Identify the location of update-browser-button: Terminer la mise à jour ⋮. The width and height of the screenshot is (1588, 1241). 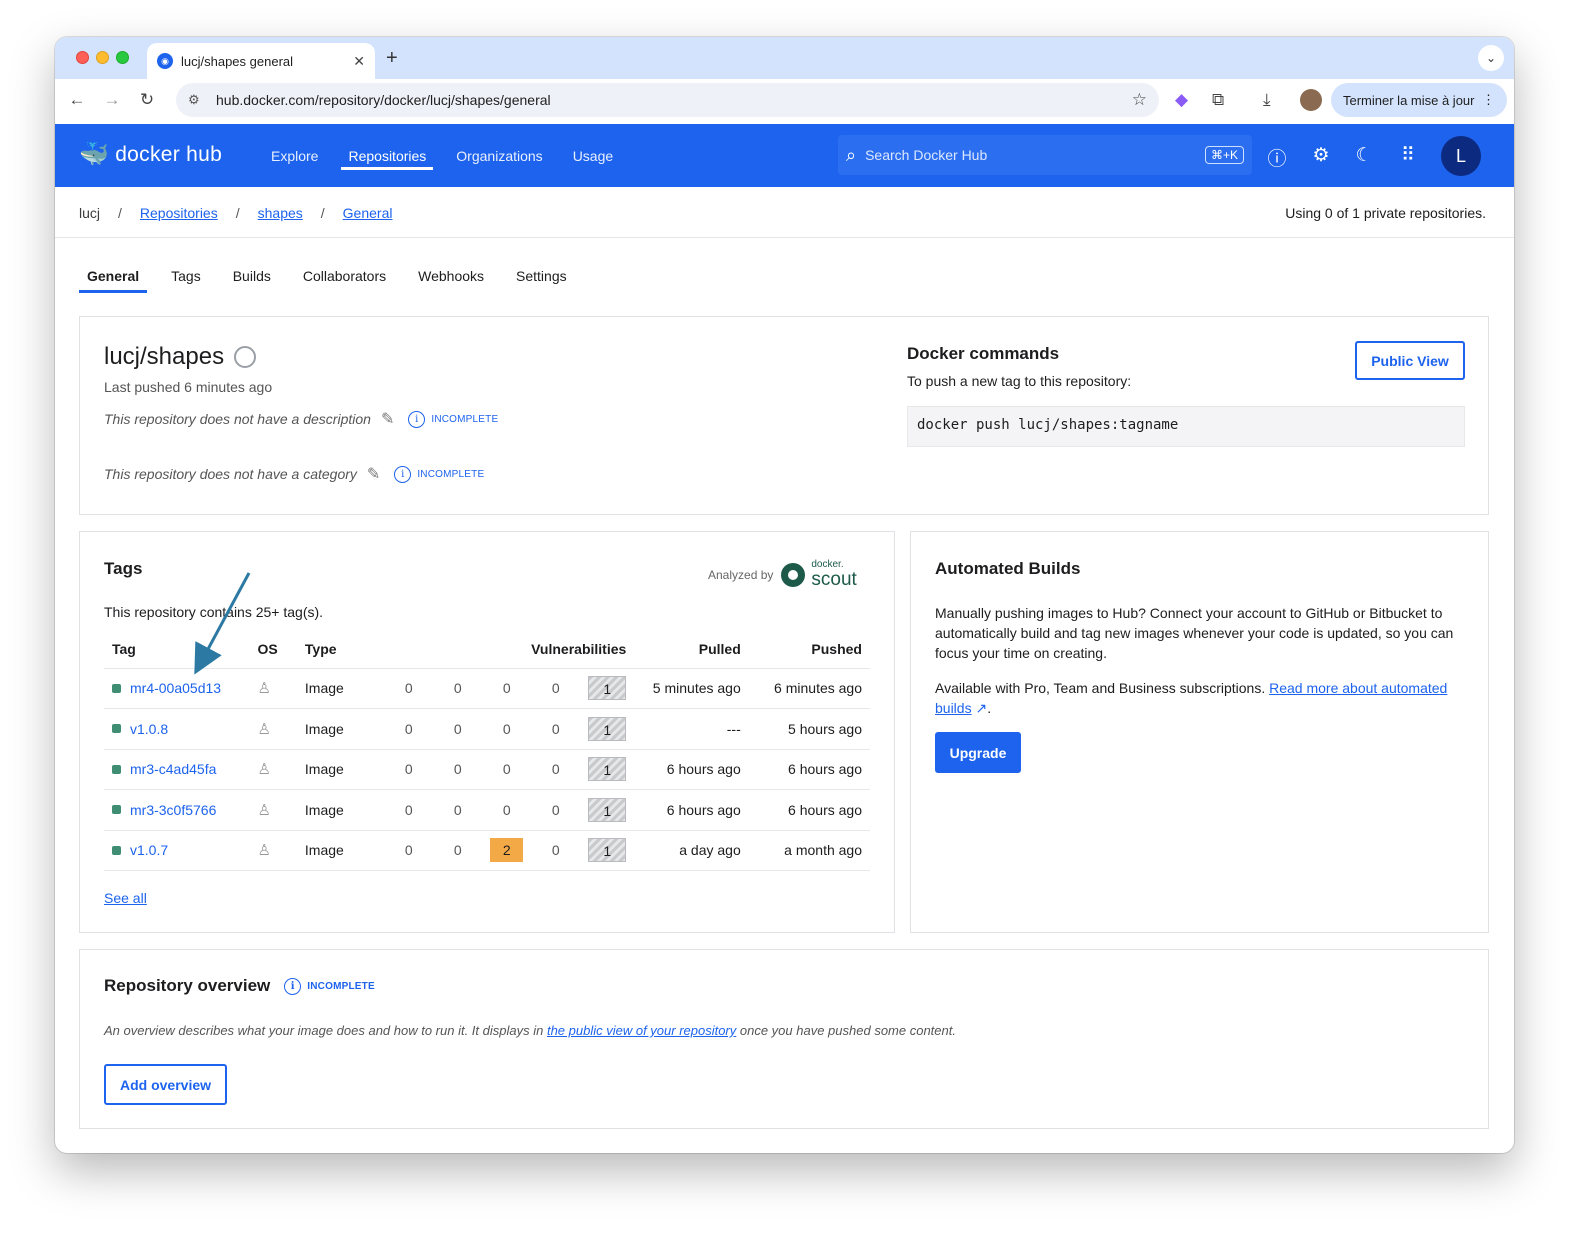
(1419, 100).